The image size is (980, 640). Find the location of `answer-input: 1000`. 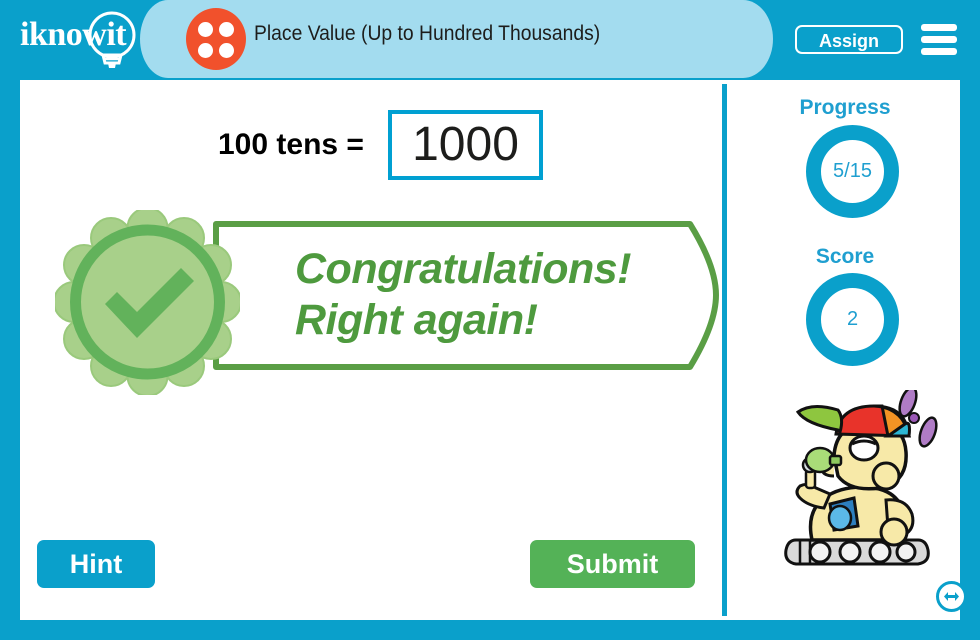

answer-input: 1000 is located at coordinates (465, 145).